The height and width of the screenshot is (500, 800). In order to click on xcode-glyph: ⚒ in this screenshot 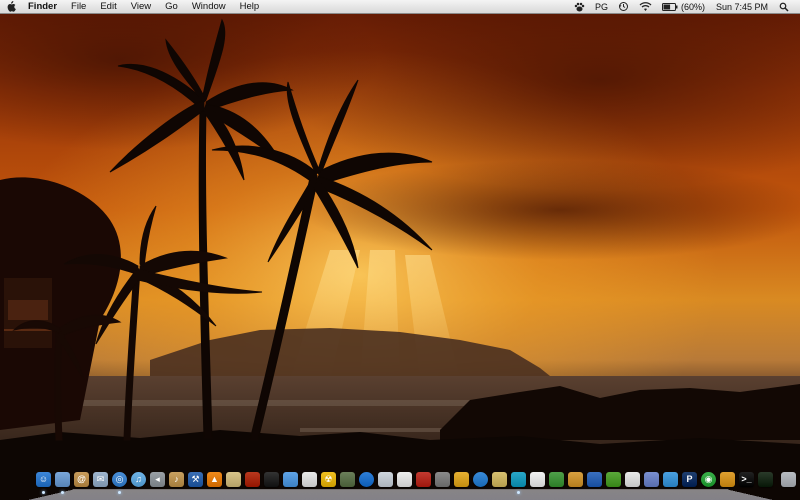, I will do `click(195, 479)`.